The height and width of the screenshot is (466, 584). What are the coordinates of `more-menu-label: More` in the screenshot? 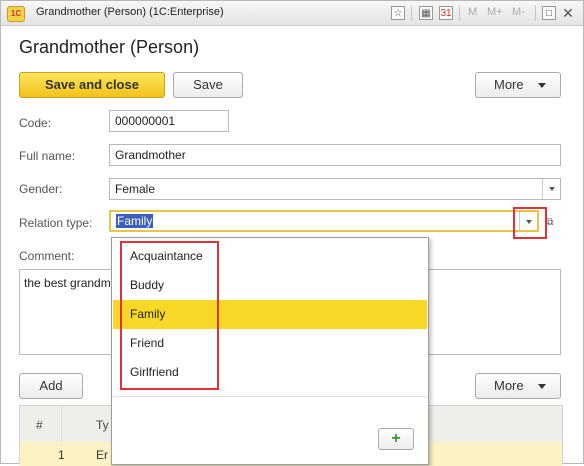 It's located at (509, 84).